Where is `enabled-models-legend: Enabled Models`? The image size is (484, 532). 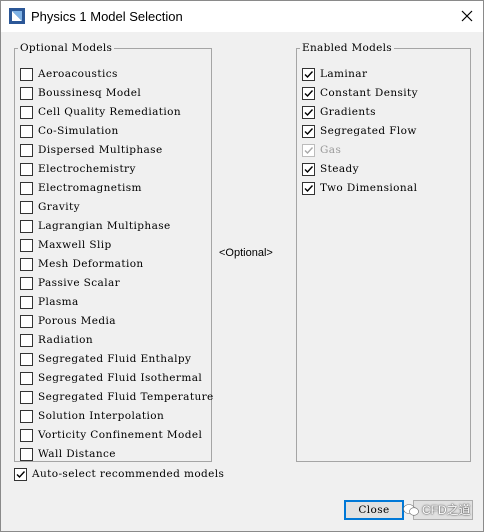
enabled-models-legend: Enabled Models is located at coordinates (347, 48).